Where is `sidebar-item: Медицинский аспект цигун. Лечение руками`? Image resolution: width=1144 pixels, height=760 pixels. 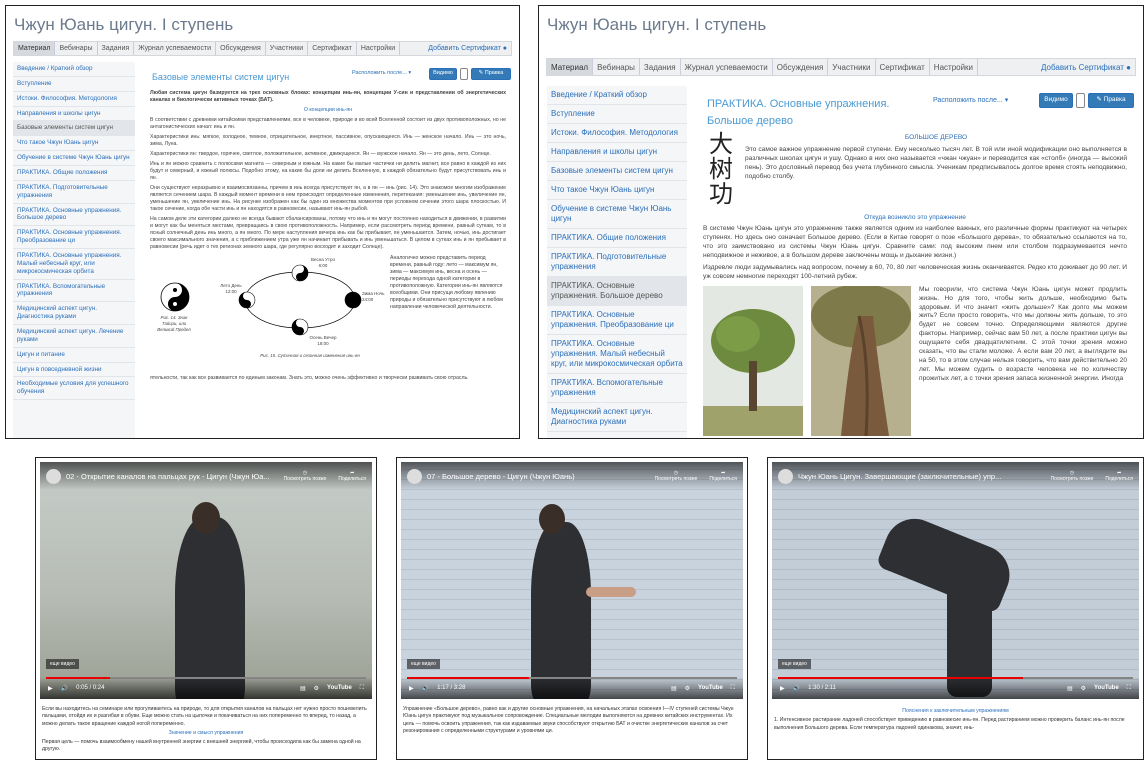
sidebar-item: Медицинский аспект цигун. Лечение руками is located at coordinates (74, 336).